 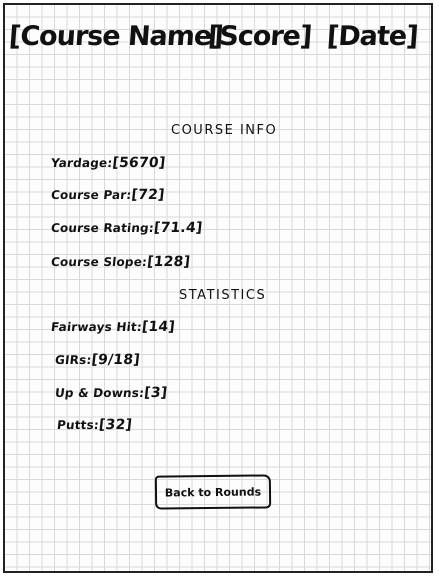 What do you see at coordinates (168, 262) in the screenshot?
I see `course-slope-value: [128]` at bounding box center [168, 262].